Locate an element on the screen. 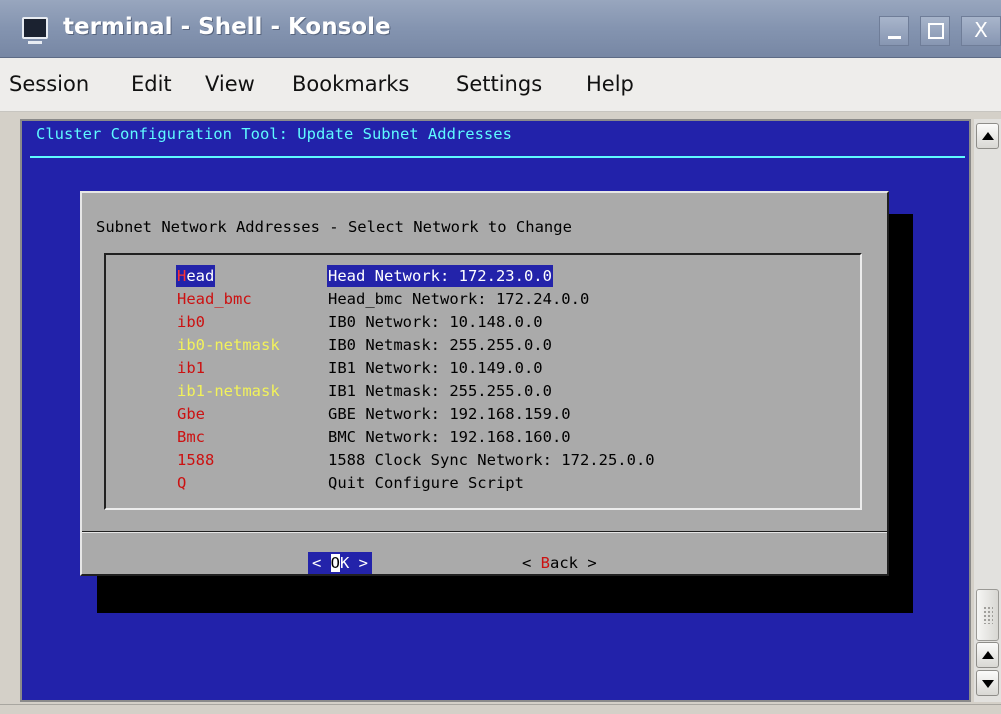 This screenshot has height=714, width=1001. maximize-button is located at coordinates (935, 31).